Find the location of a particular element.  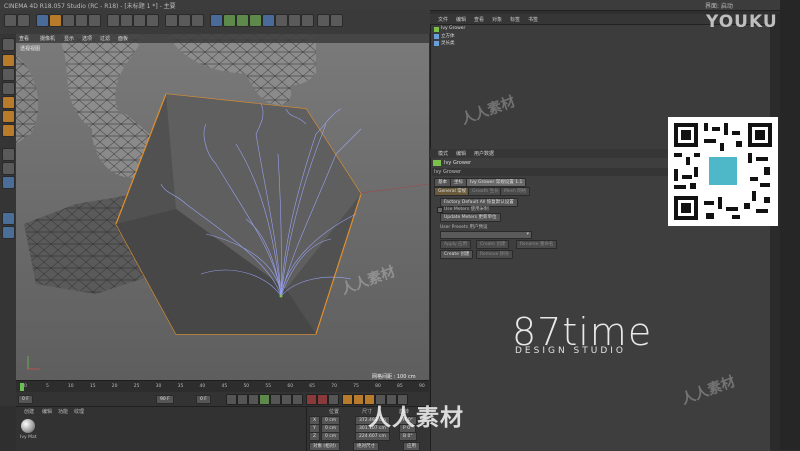

attr-tab-basic: 基本 is located at coordinates (442, 182).